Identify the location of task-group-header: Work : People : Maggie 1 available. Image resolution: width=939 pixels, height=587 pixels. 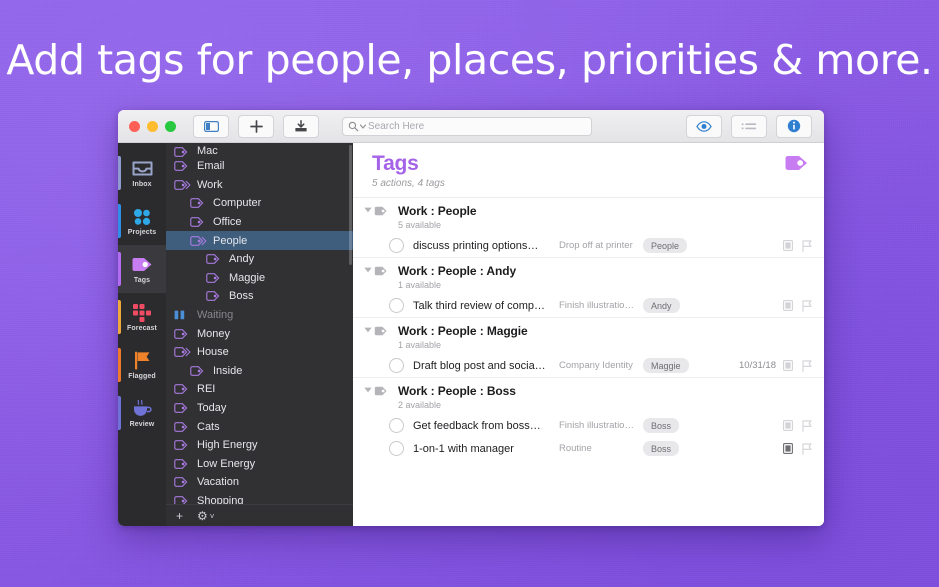
(588, 335).